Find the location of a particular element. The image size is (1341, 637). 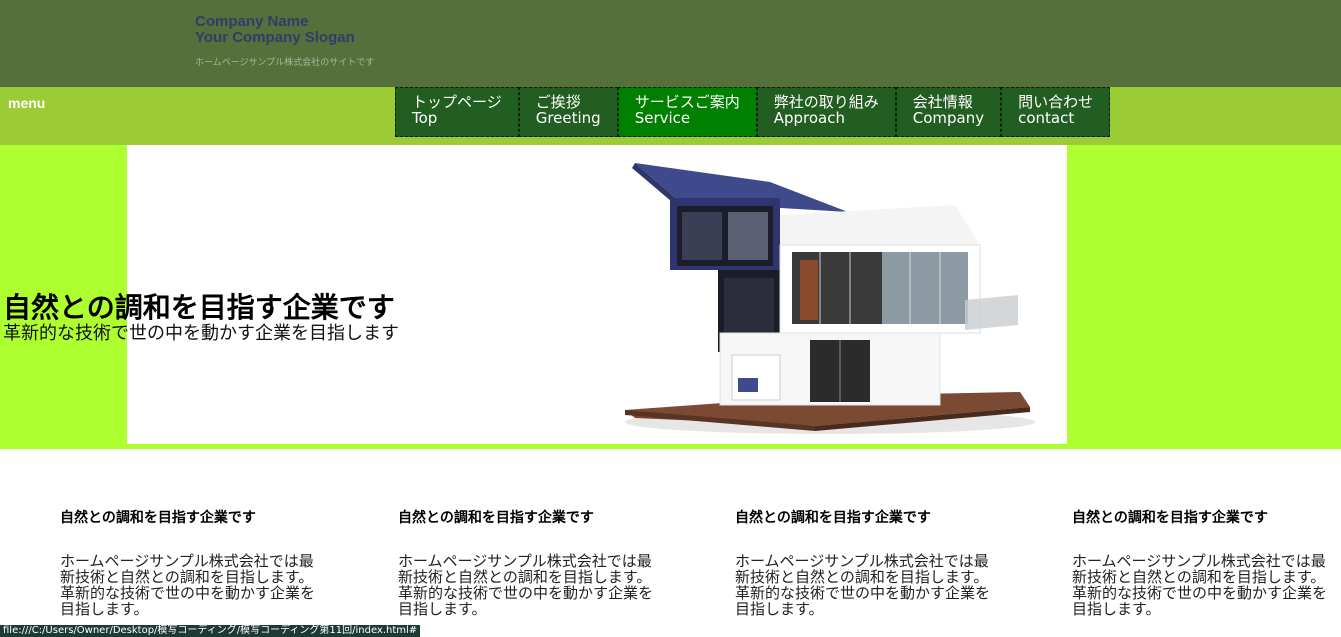

nav-item-jp-label: 問い合わせ is located at coordinates (1056, 102).